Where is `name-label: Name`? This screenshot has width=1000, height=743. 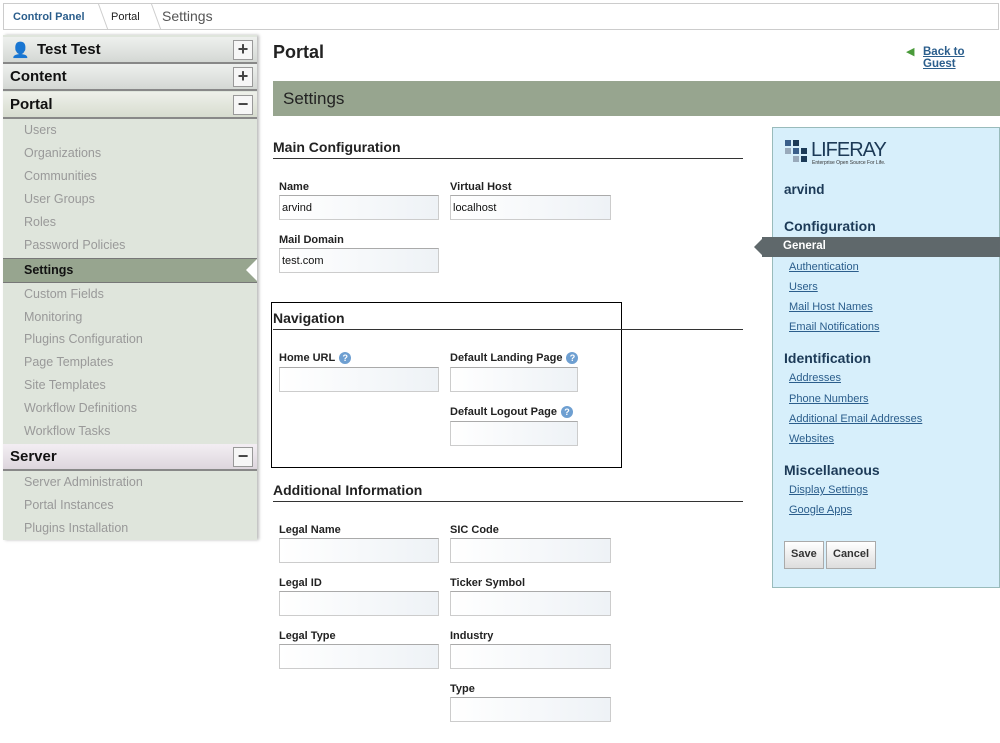 name-label: Name is located at coordinates (294, 187).